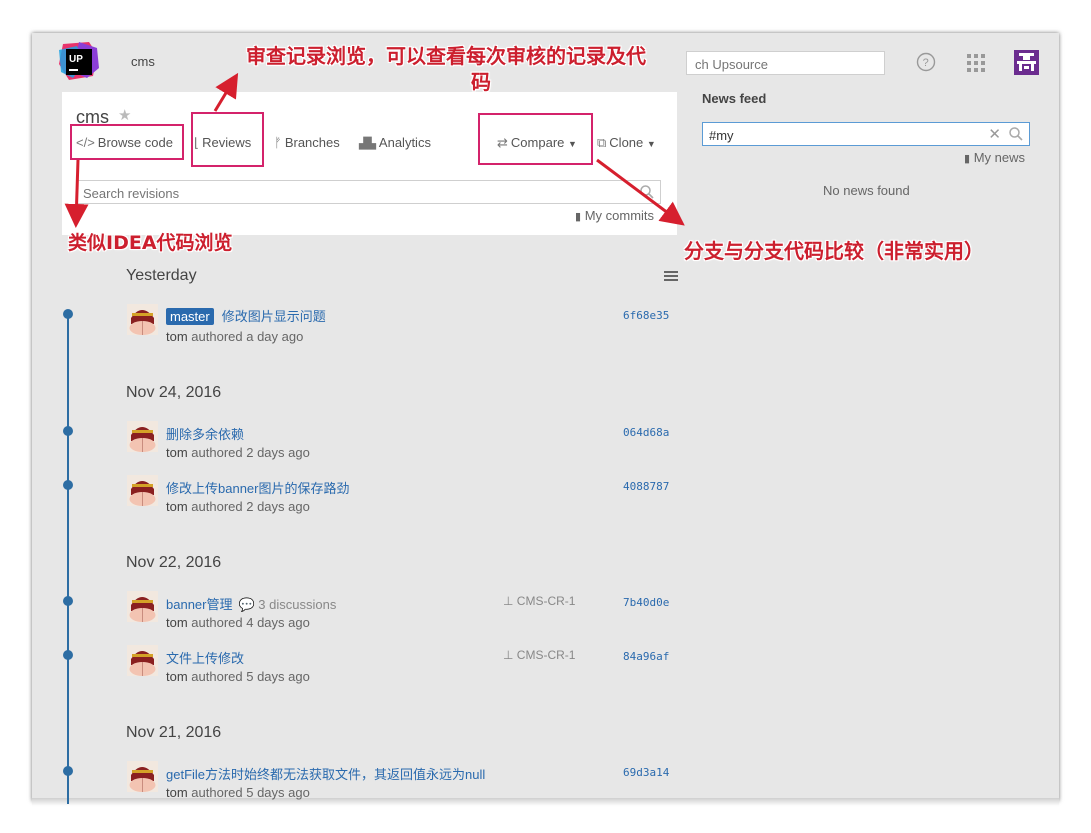 This screenshot has width=1091, height=833. What do you see at coordinates (646, 432) in the screenshot?
I see `commit-hash: 064d68a` at bounding box center [646, 432].